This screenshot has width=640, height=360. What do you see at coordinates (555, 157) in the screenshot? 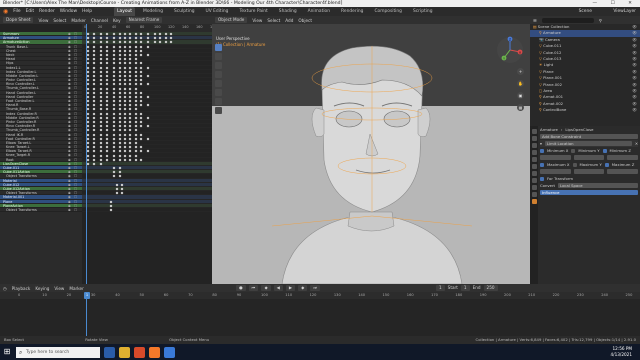
I see `min-x-value-field` at bounding box center [555, 157].